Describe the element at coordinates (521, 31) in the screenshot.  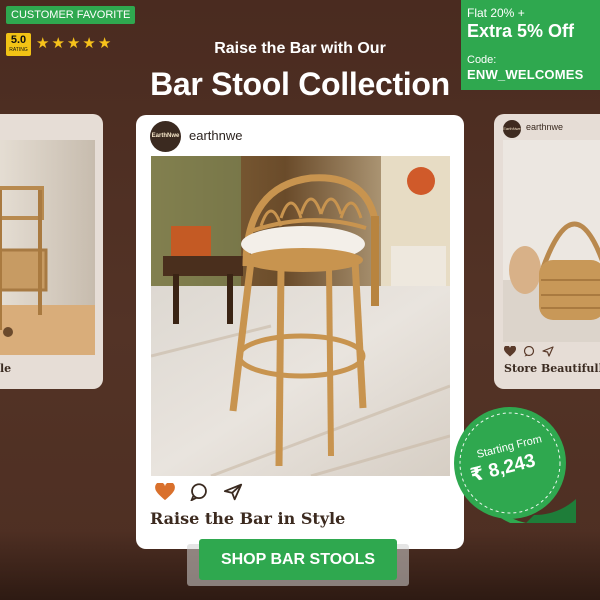
I see `offer-line-2: Extra 5% Off` at that location.